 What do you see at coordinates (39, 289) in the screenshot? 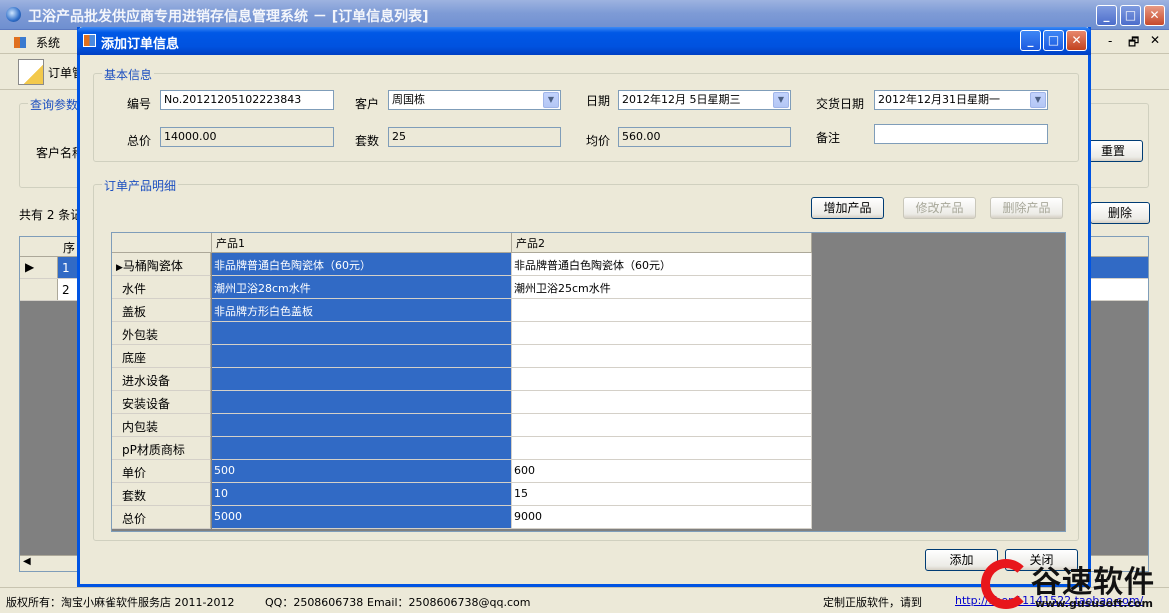
I see `row-selector` at bounding box center [39, 289].